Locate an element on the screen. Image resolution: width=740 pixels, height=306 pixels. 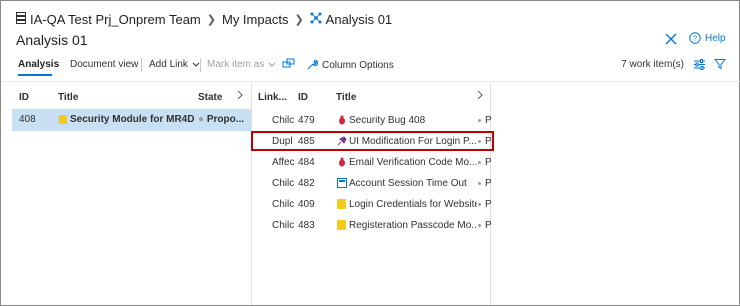
help-icon: ? is located at coordinates (695, 38).